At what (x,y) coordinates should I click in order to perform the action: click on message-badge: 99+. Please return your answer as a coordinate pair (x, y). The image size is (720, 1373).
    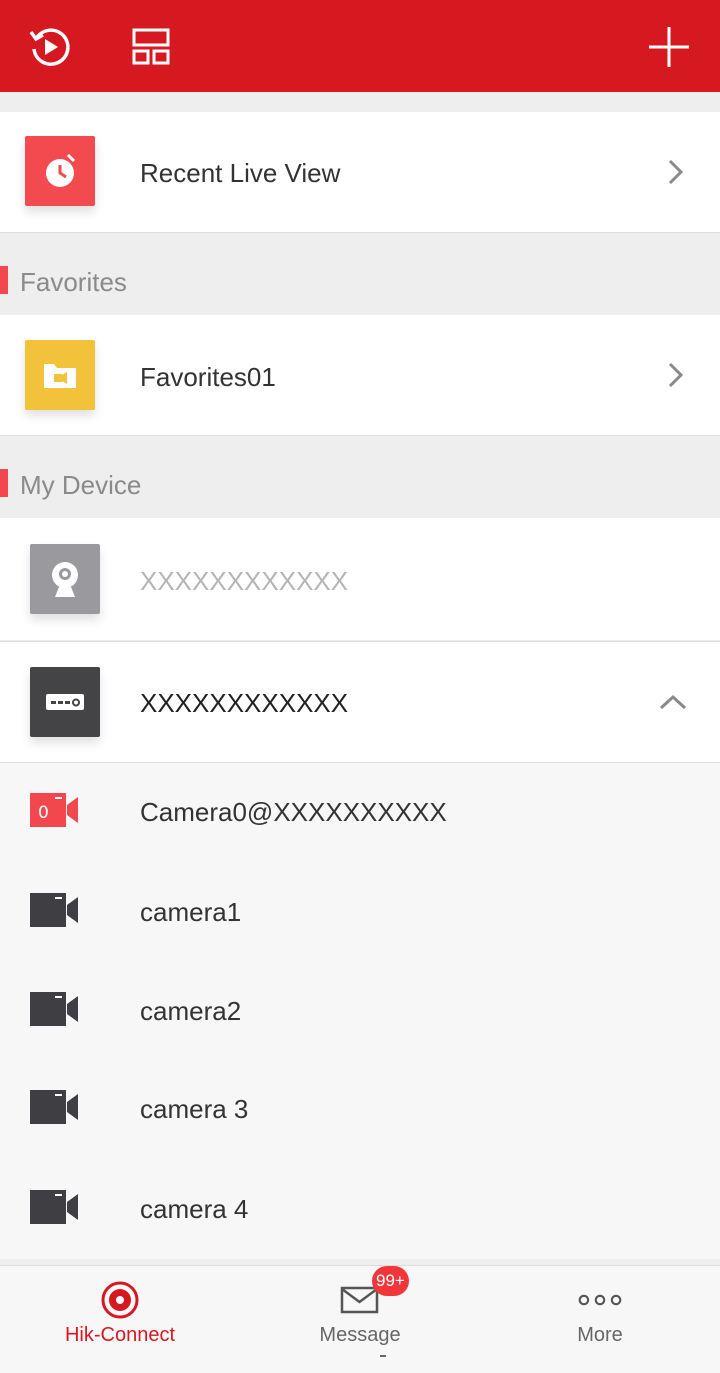
    Looking at the image, I should click on (390, 1281).